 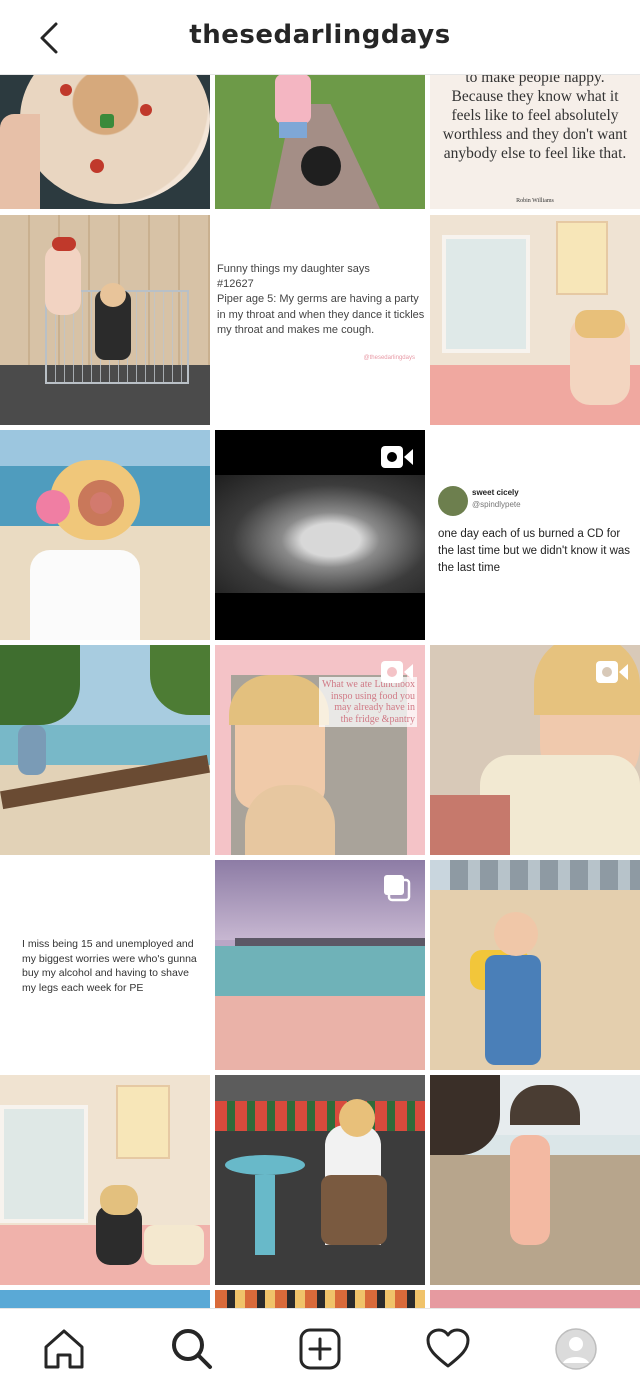 I want to click on funny-things-line1: Funny things my daughter says, so click(x=293, y=269).